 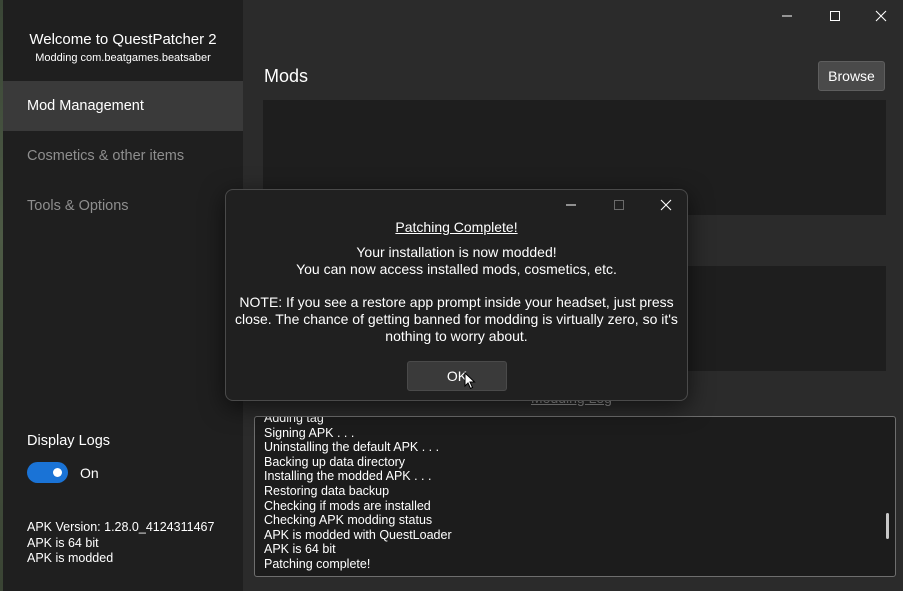 What do you see at coordinates (309, 432) in the screenshot?
I see `log-line: Signing APK . . .` at bounding box center [309, 432].